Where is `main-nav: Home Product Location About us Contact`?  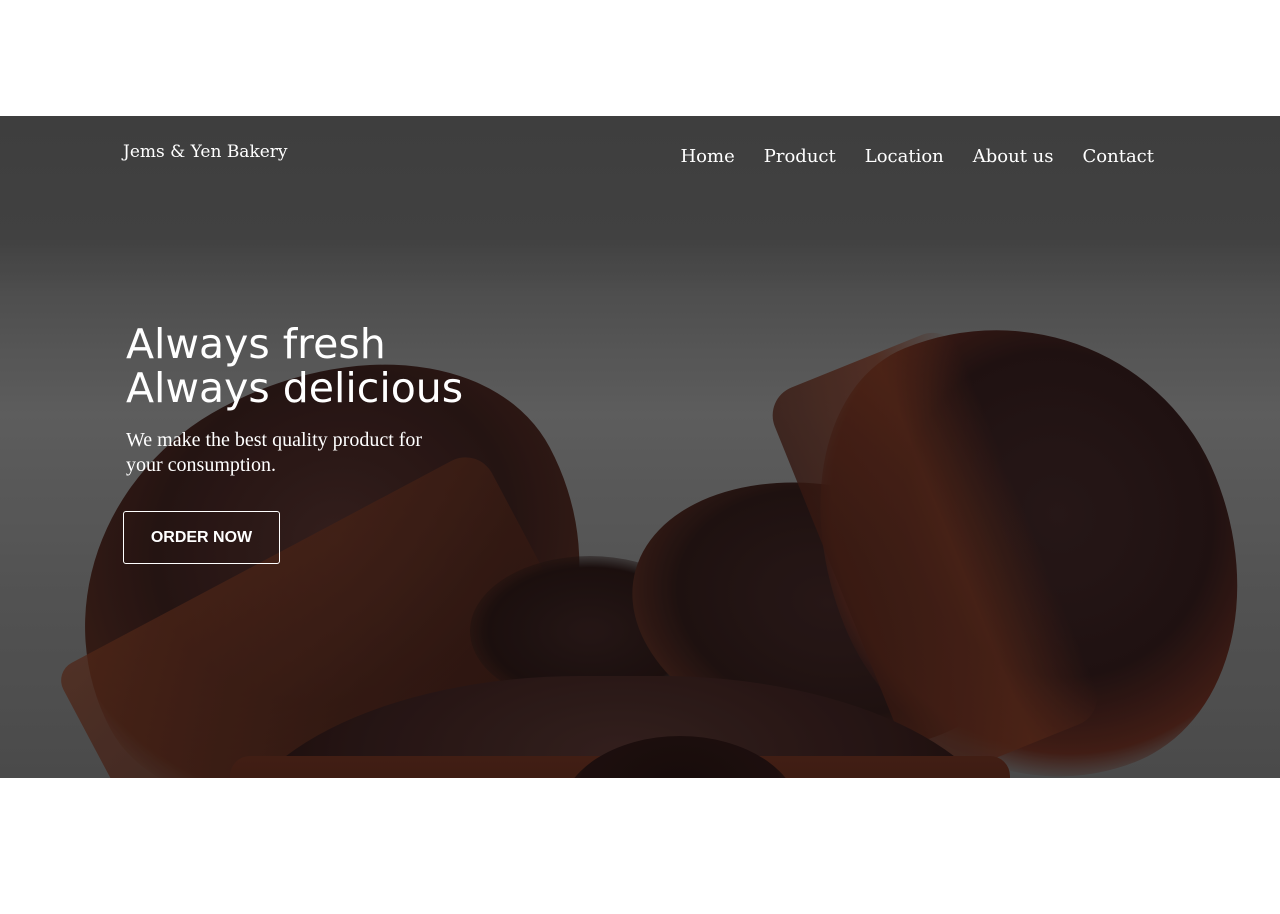 main-nav: Home Product Location About us Contact is located at coordinates (902, 156).